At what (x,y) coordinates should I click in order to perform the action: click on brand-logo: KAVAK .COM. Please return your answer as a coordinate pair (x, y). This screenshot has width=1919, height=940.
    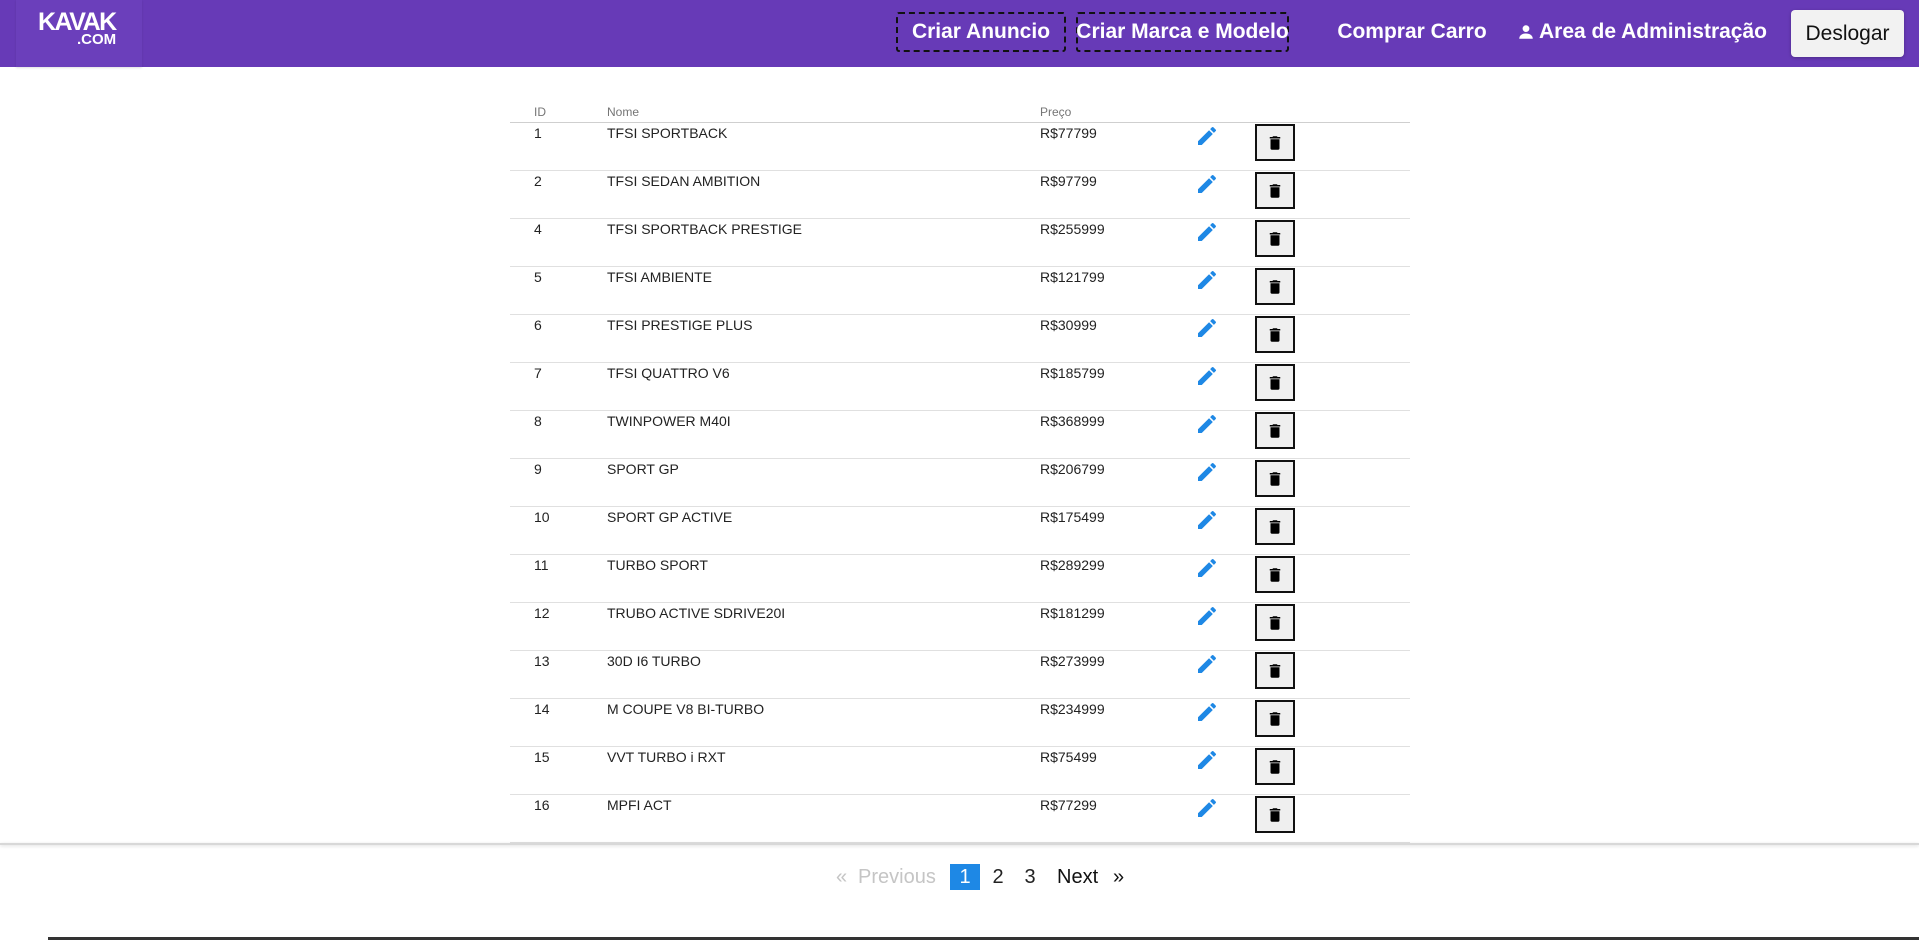
    Looking at the image, I should click on (79, 33).